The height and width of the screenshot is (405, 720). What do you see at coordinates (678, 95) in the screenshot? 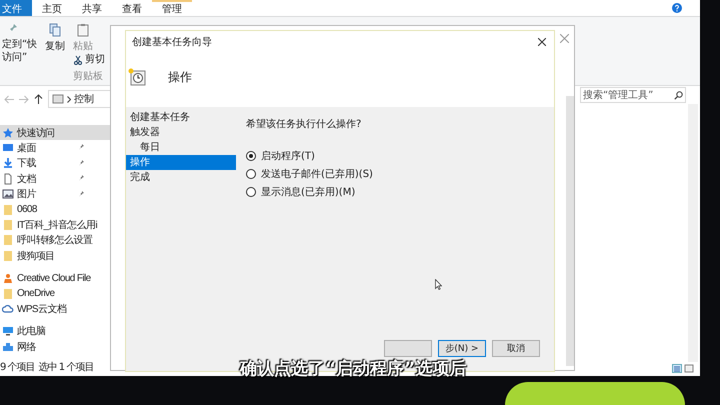
I see `search-icon` at bounding box center [678, 95].